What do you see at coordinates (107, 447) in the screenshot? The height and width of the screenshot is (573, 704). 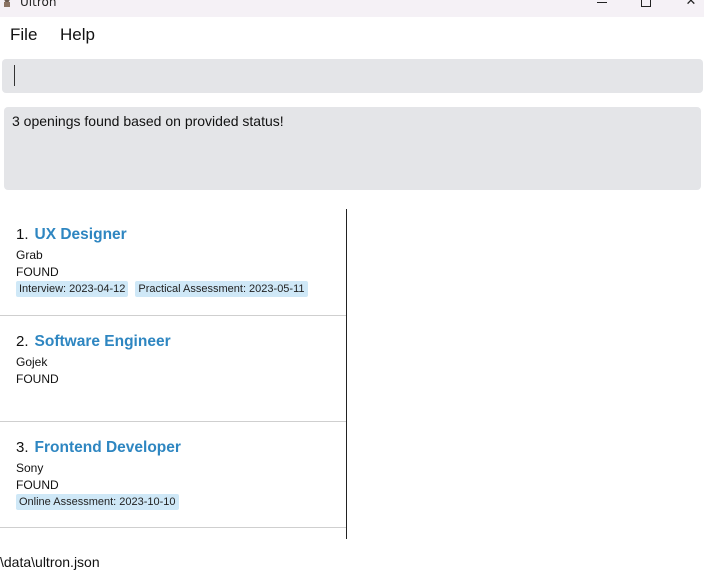 I see `opening-title: Frontend Developer` at bounding box center [107, 447].